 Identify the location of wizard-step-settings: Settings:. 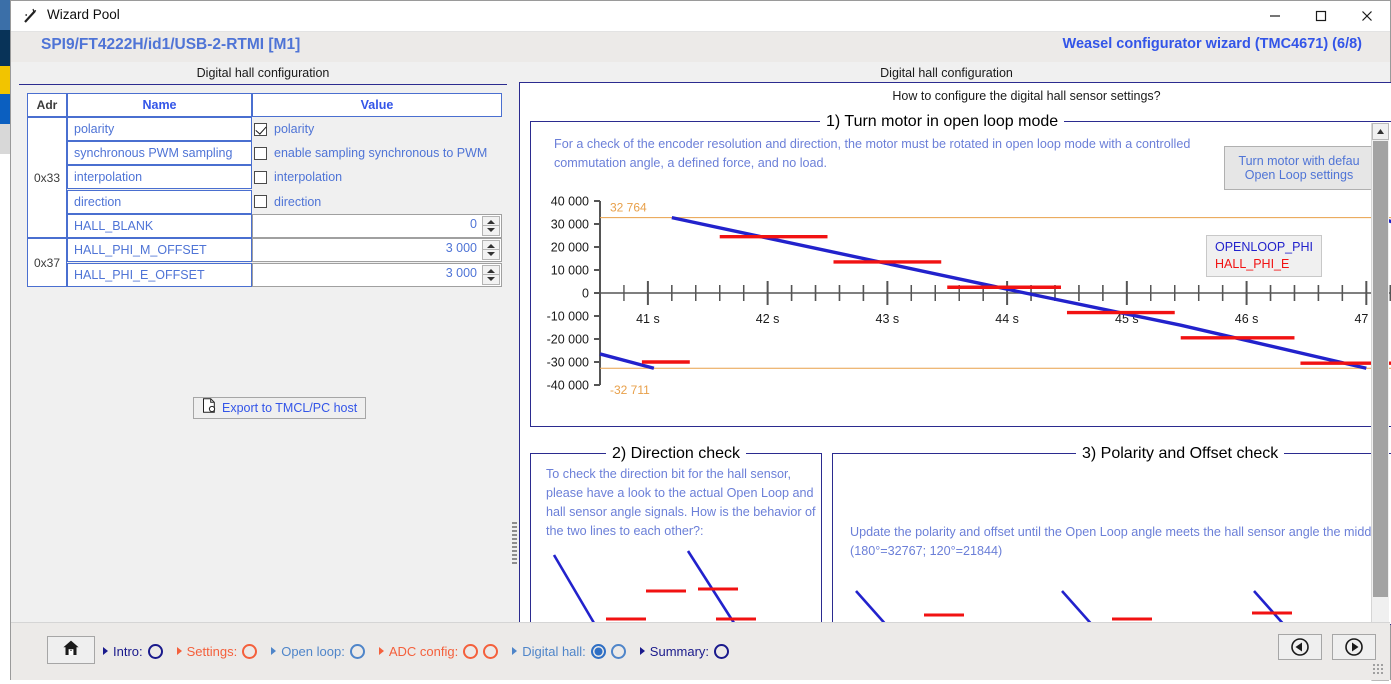
(217, 651).